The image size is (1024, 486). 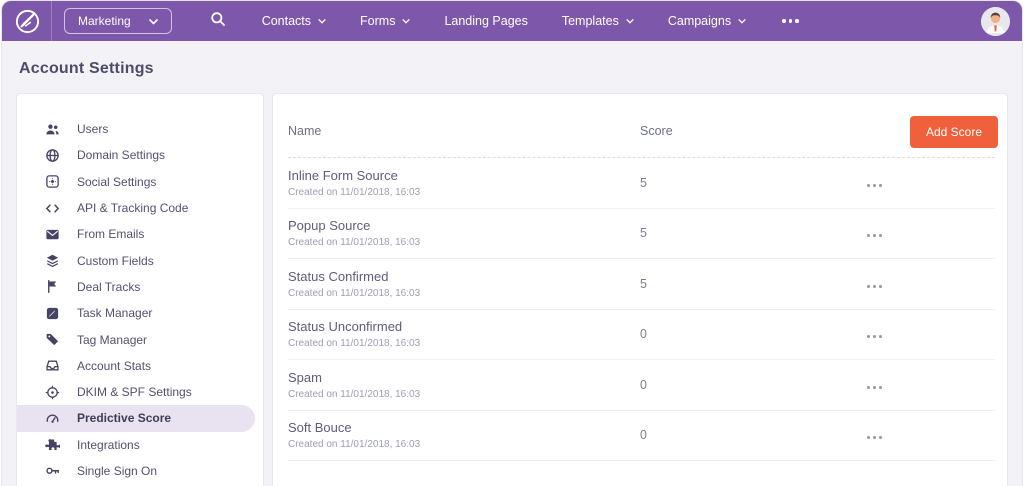 I want to click on nav-item-landing-pages: Landing Pages, so click(x=485, y=21).